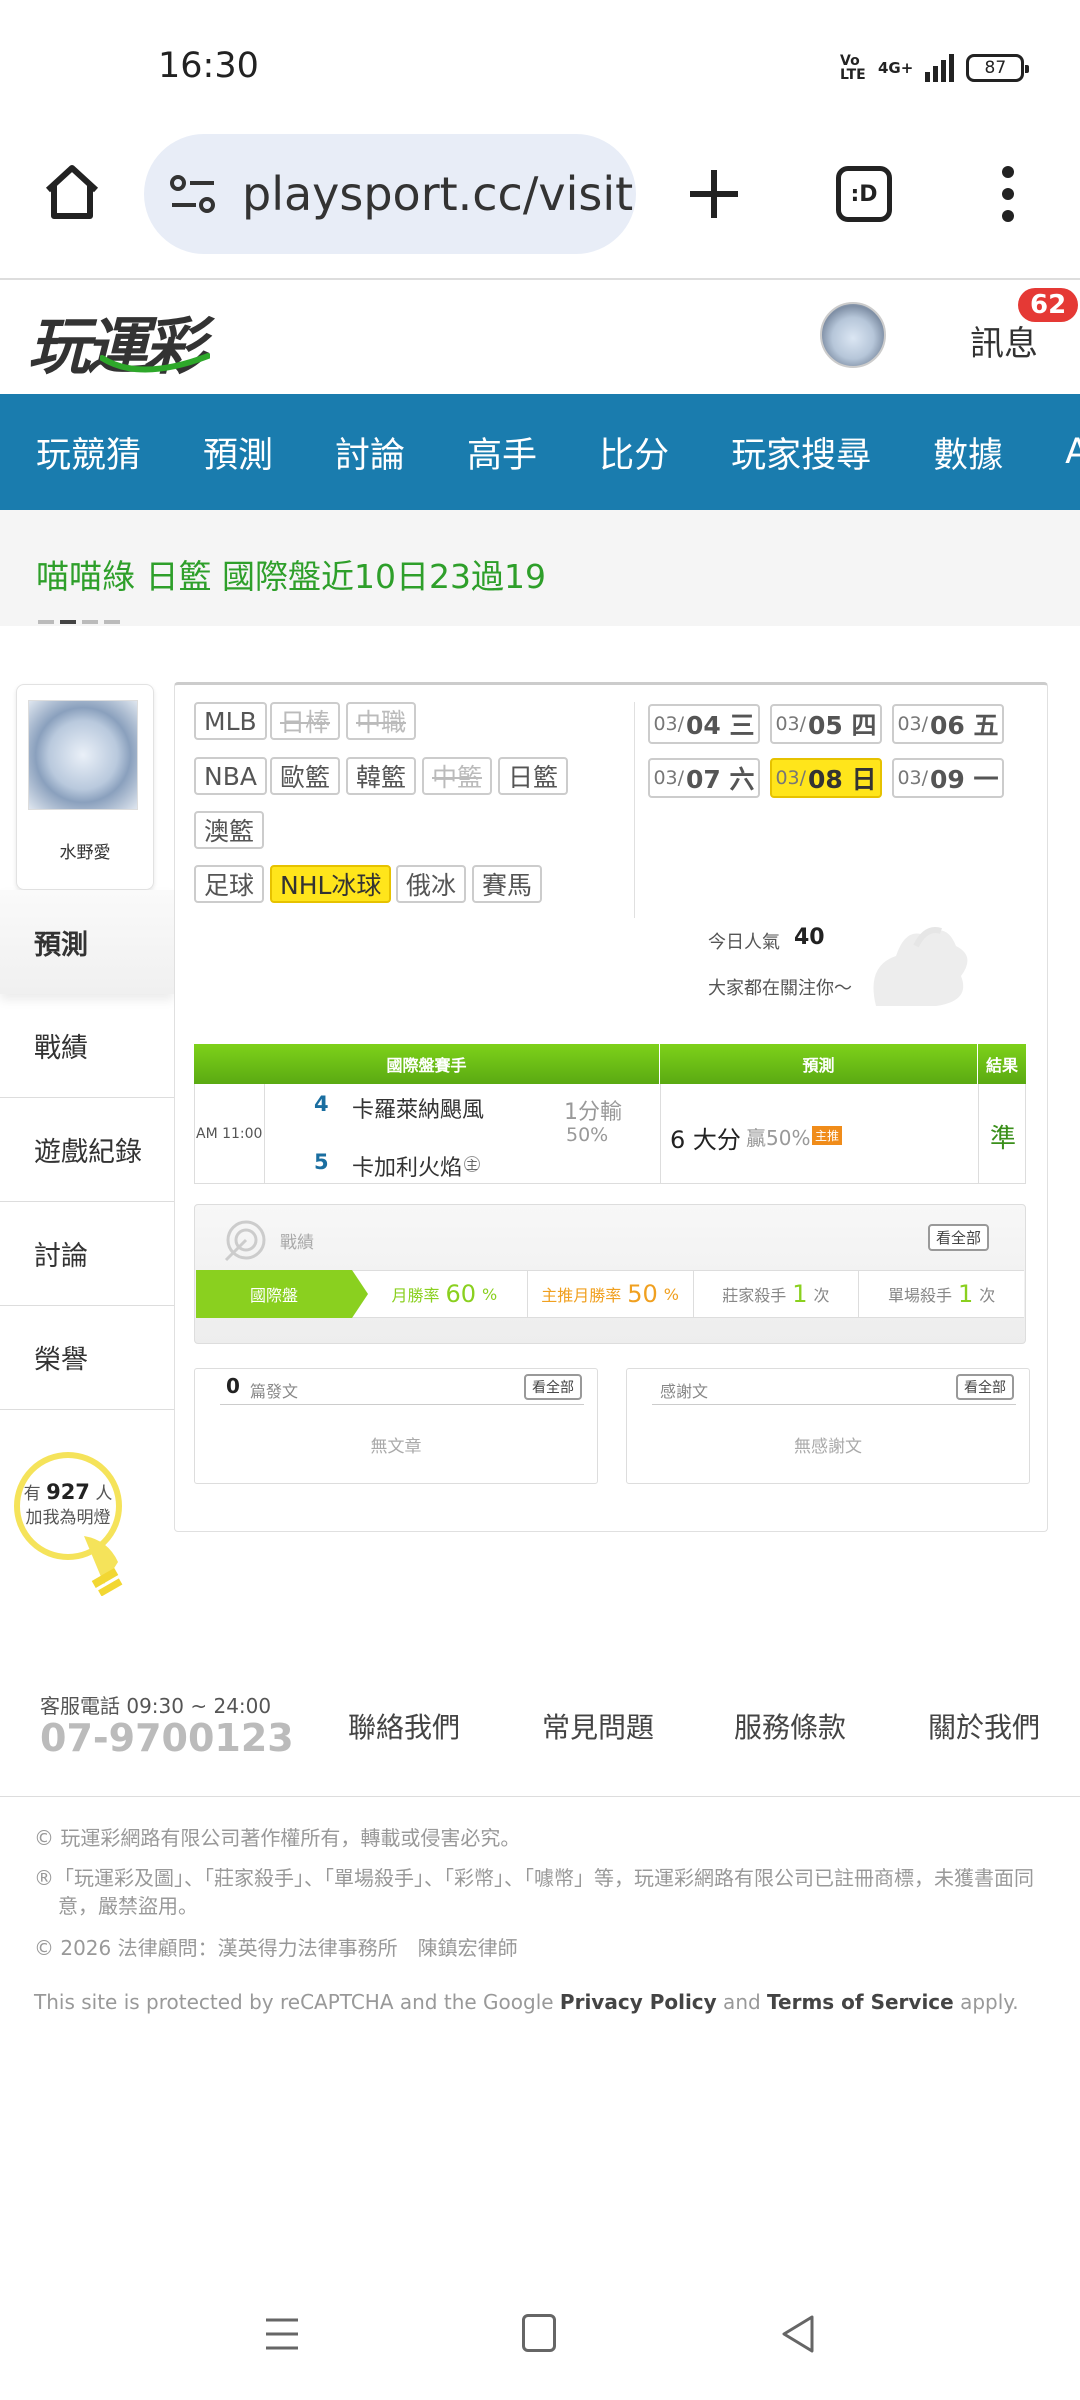 The width and height of the screenshot is (1080, 2400). I want to click on date-tab-0309: 03/09 一, so click(948, 778).